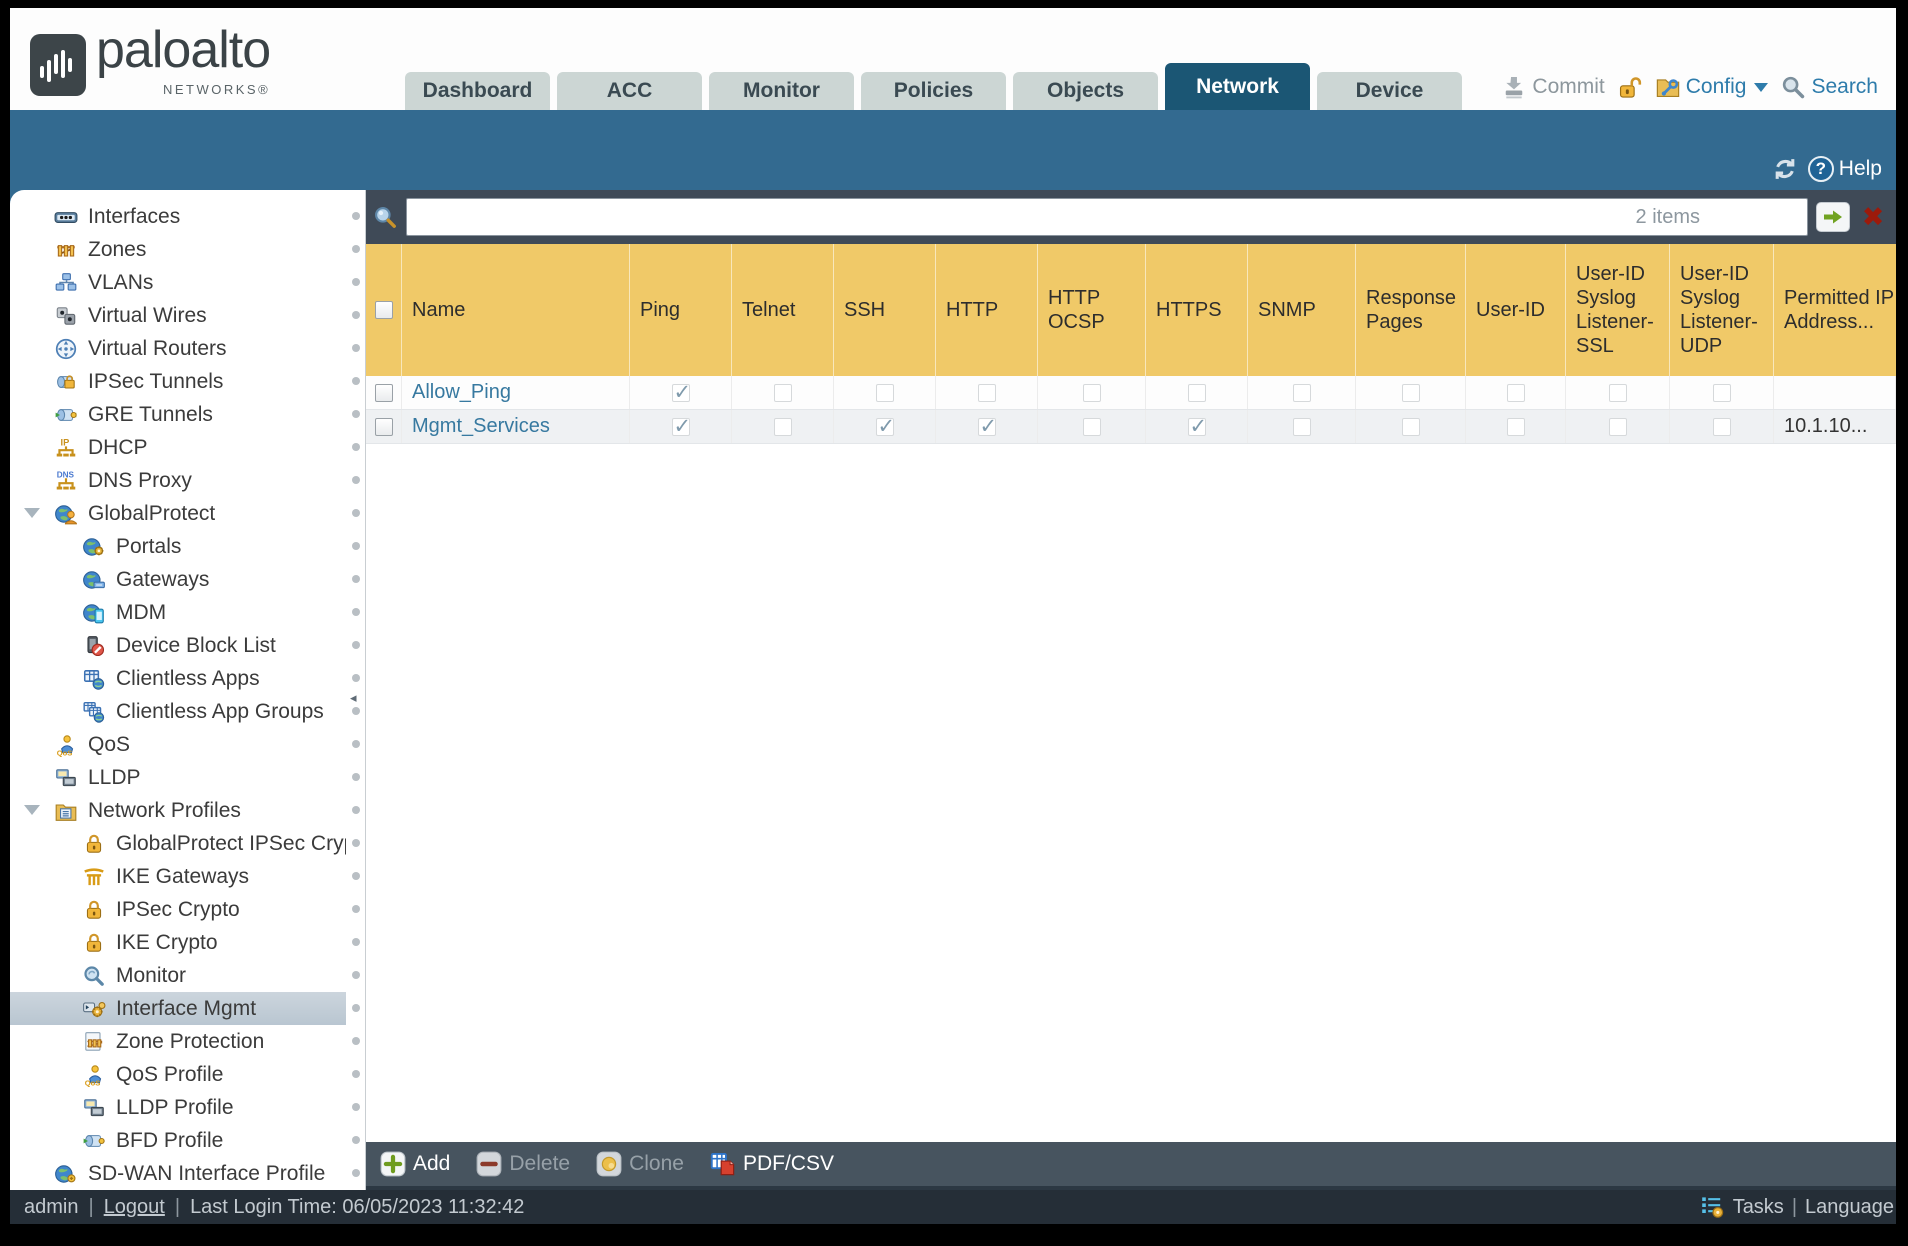 Image resolution: width=1908 pixels, height=1246 pixels. I want to click on search-button: Search, so click(1829, 87).